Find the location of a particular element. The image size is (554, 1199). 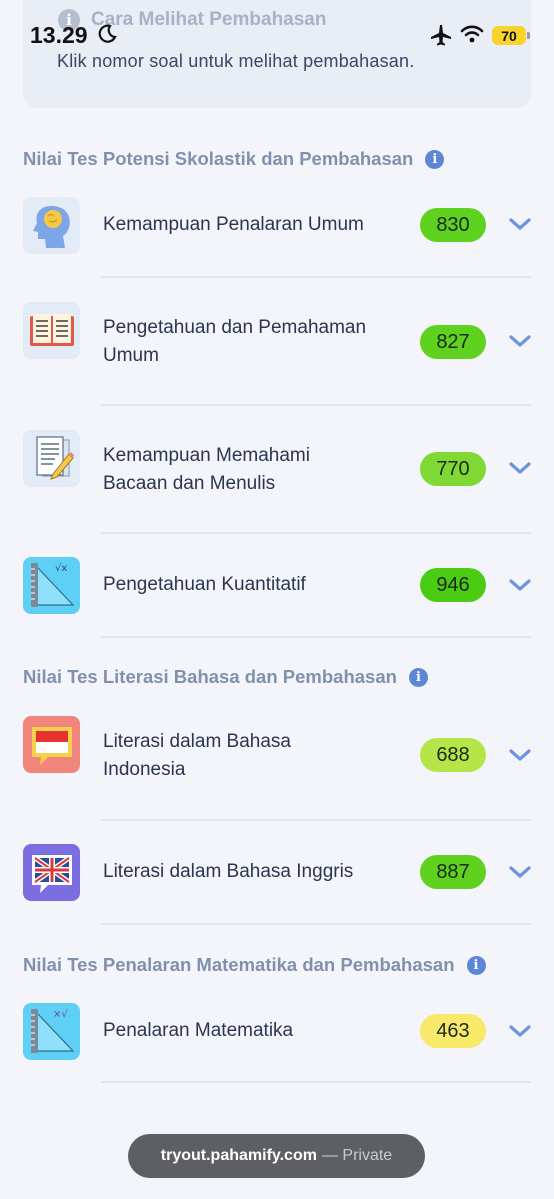

subtest-label: Kemampuan Penalaran Umum is located at coordinates (233, 224).